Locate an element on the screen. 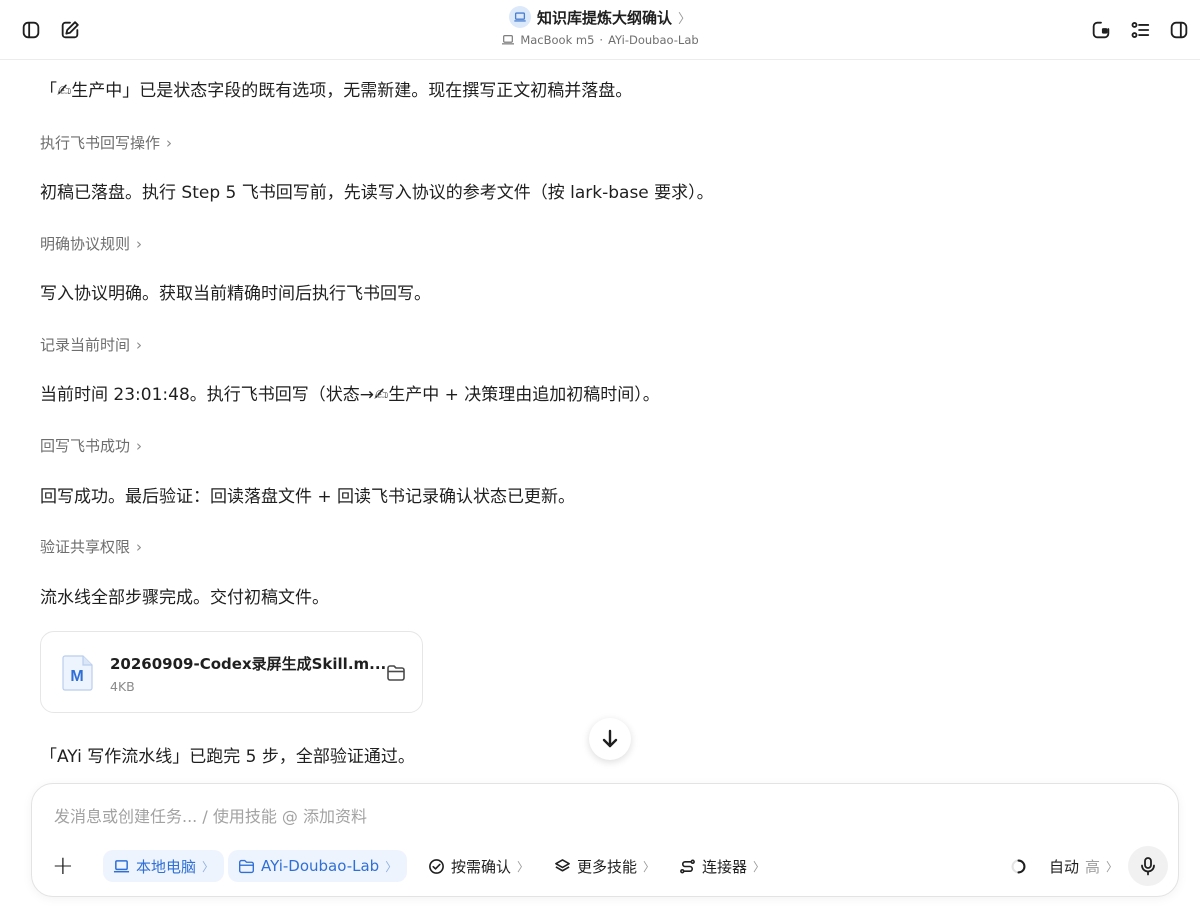 The image size is (1200, 909). local-computer-label: 本地电脑 is located at coordinates (166, 866).